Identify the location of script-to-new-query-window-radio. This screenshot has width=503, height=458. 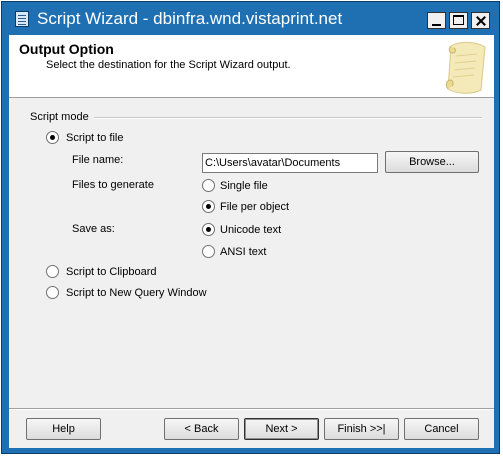
(52, 292).